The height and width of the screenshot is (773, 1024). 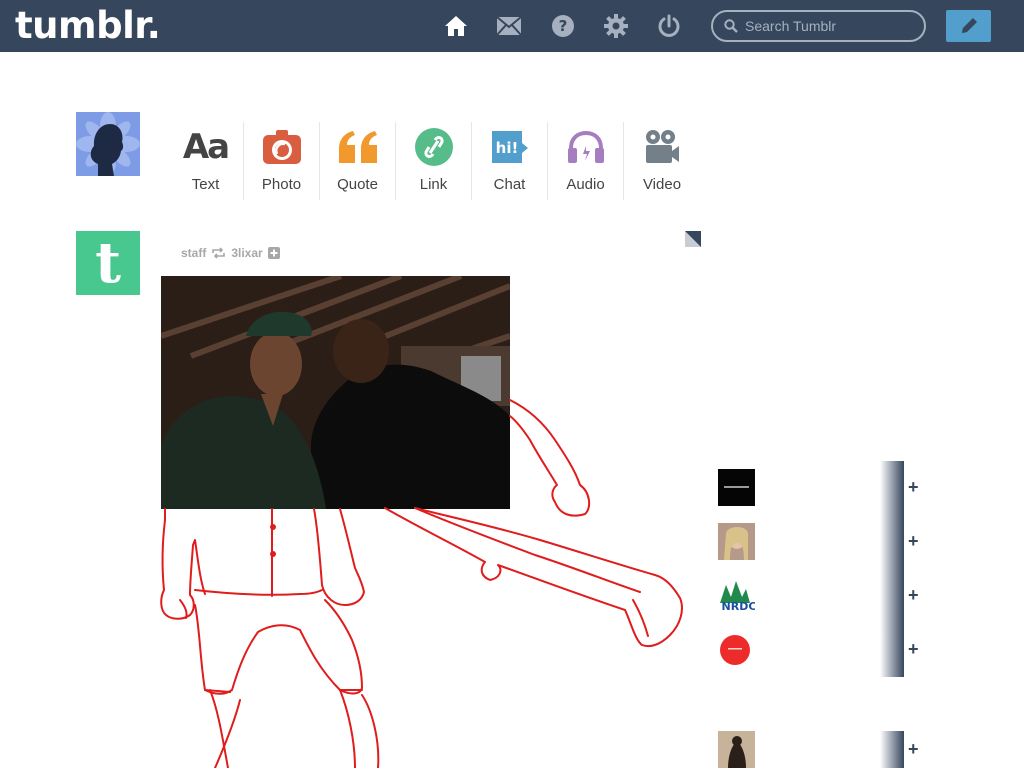 What do you see at coordinates (693, 239) in the screenshot?
I see `post-corner-fold-icon` at bounding box center [693, 239].